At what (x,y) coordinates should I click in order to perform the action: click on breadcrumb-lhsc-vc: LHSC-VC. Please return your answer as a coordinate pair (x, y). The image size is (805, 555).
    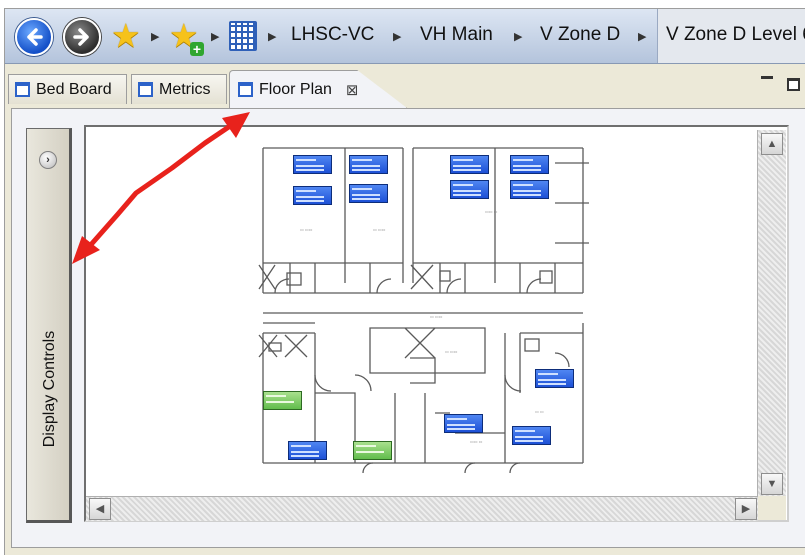
    Looking at the image, I should click on (332, 35).